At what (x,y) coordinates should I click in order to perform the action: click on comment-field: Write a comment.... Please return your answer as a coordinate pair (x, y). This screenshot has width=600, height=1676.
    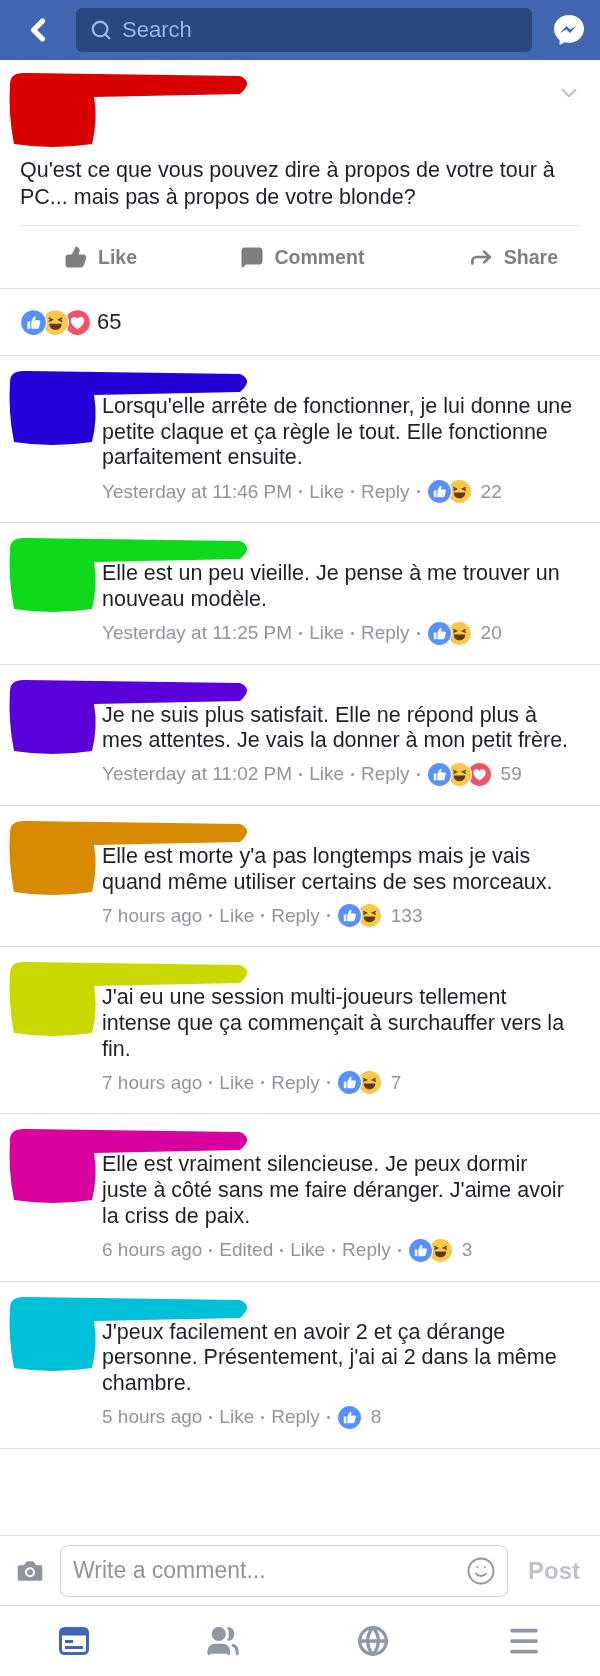
    Looking at the image, I should click on (284, 1570).